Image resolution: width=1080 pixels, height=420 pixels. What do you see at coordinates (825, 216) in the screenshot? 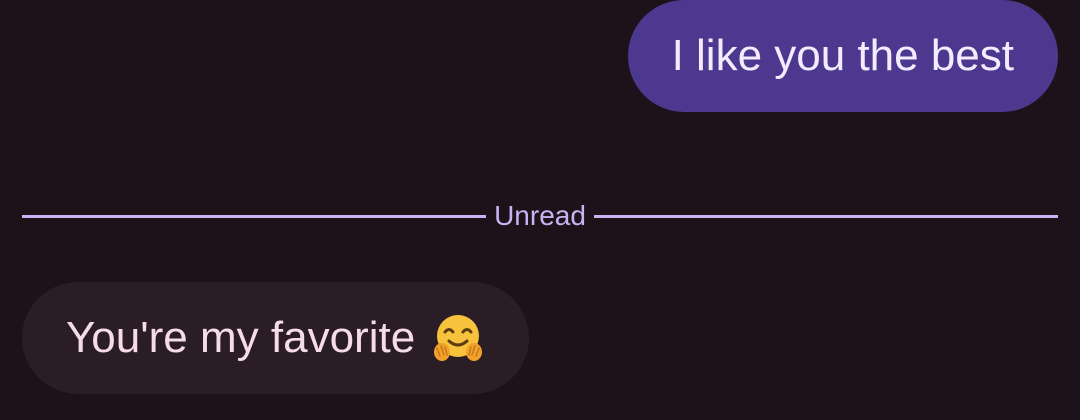
I see `divider-line-right` at bounding box center [825, 216].